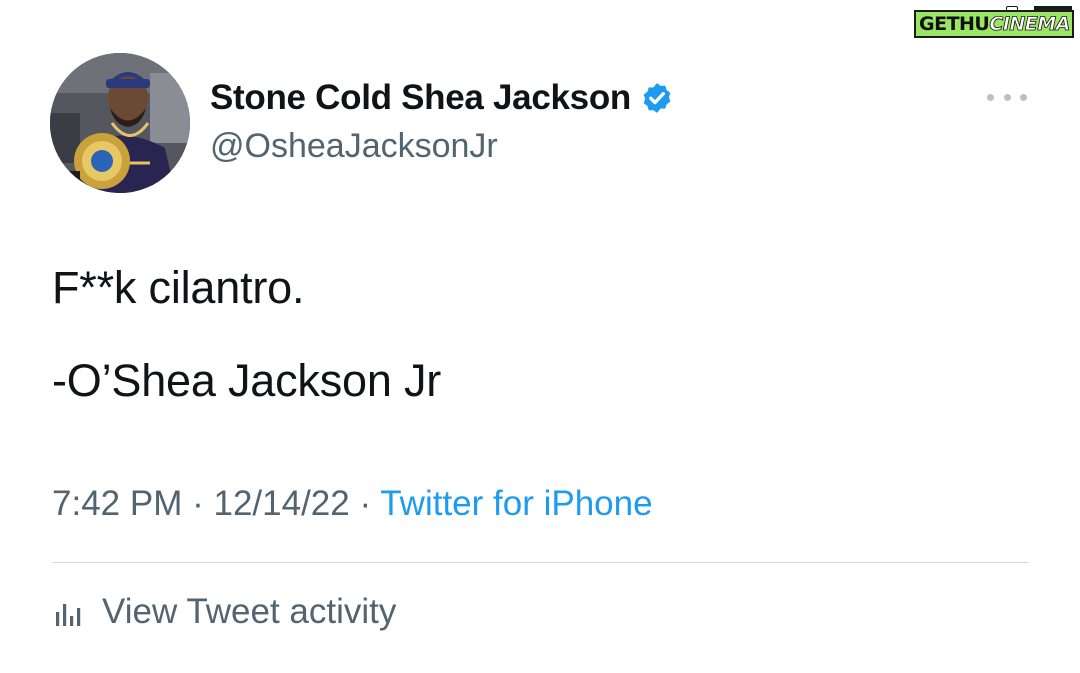 Image resolution: width=1080 pixels, height=673 pixels. I want to click on profile-photo-image, so click(120, 123).